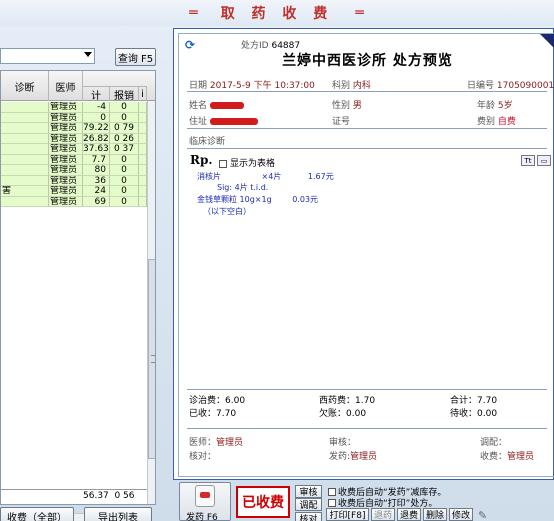 The image size is (554, 521). What do you see at coordinates (496, 120) in the screenshot?
I see `fee-type-field: 费别 自费` at bounding box center [496, 120].